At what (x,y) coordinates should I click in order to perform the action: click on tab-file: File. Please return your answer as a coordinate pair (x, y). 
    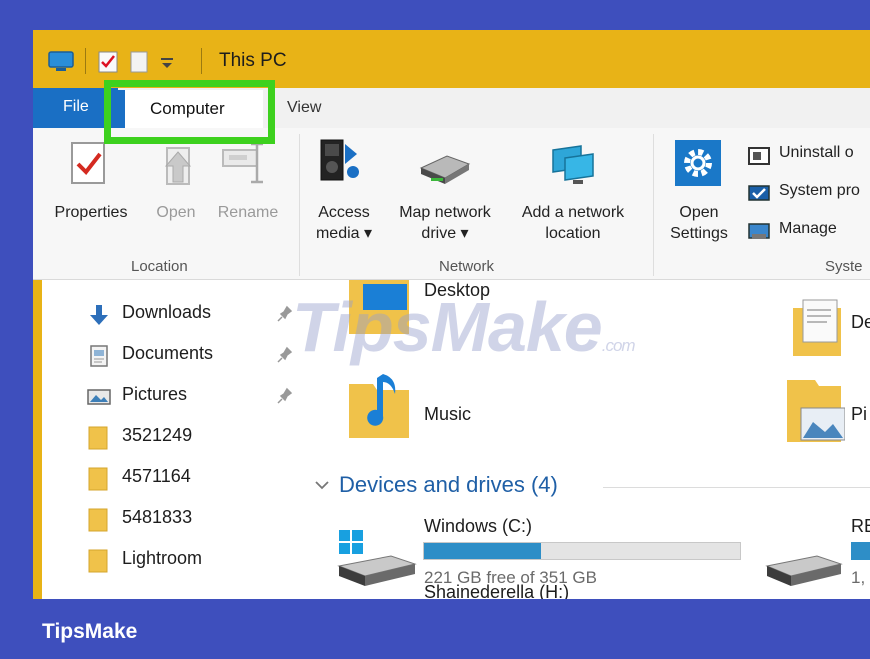
    Looking at the image, I should click on (75, 108).